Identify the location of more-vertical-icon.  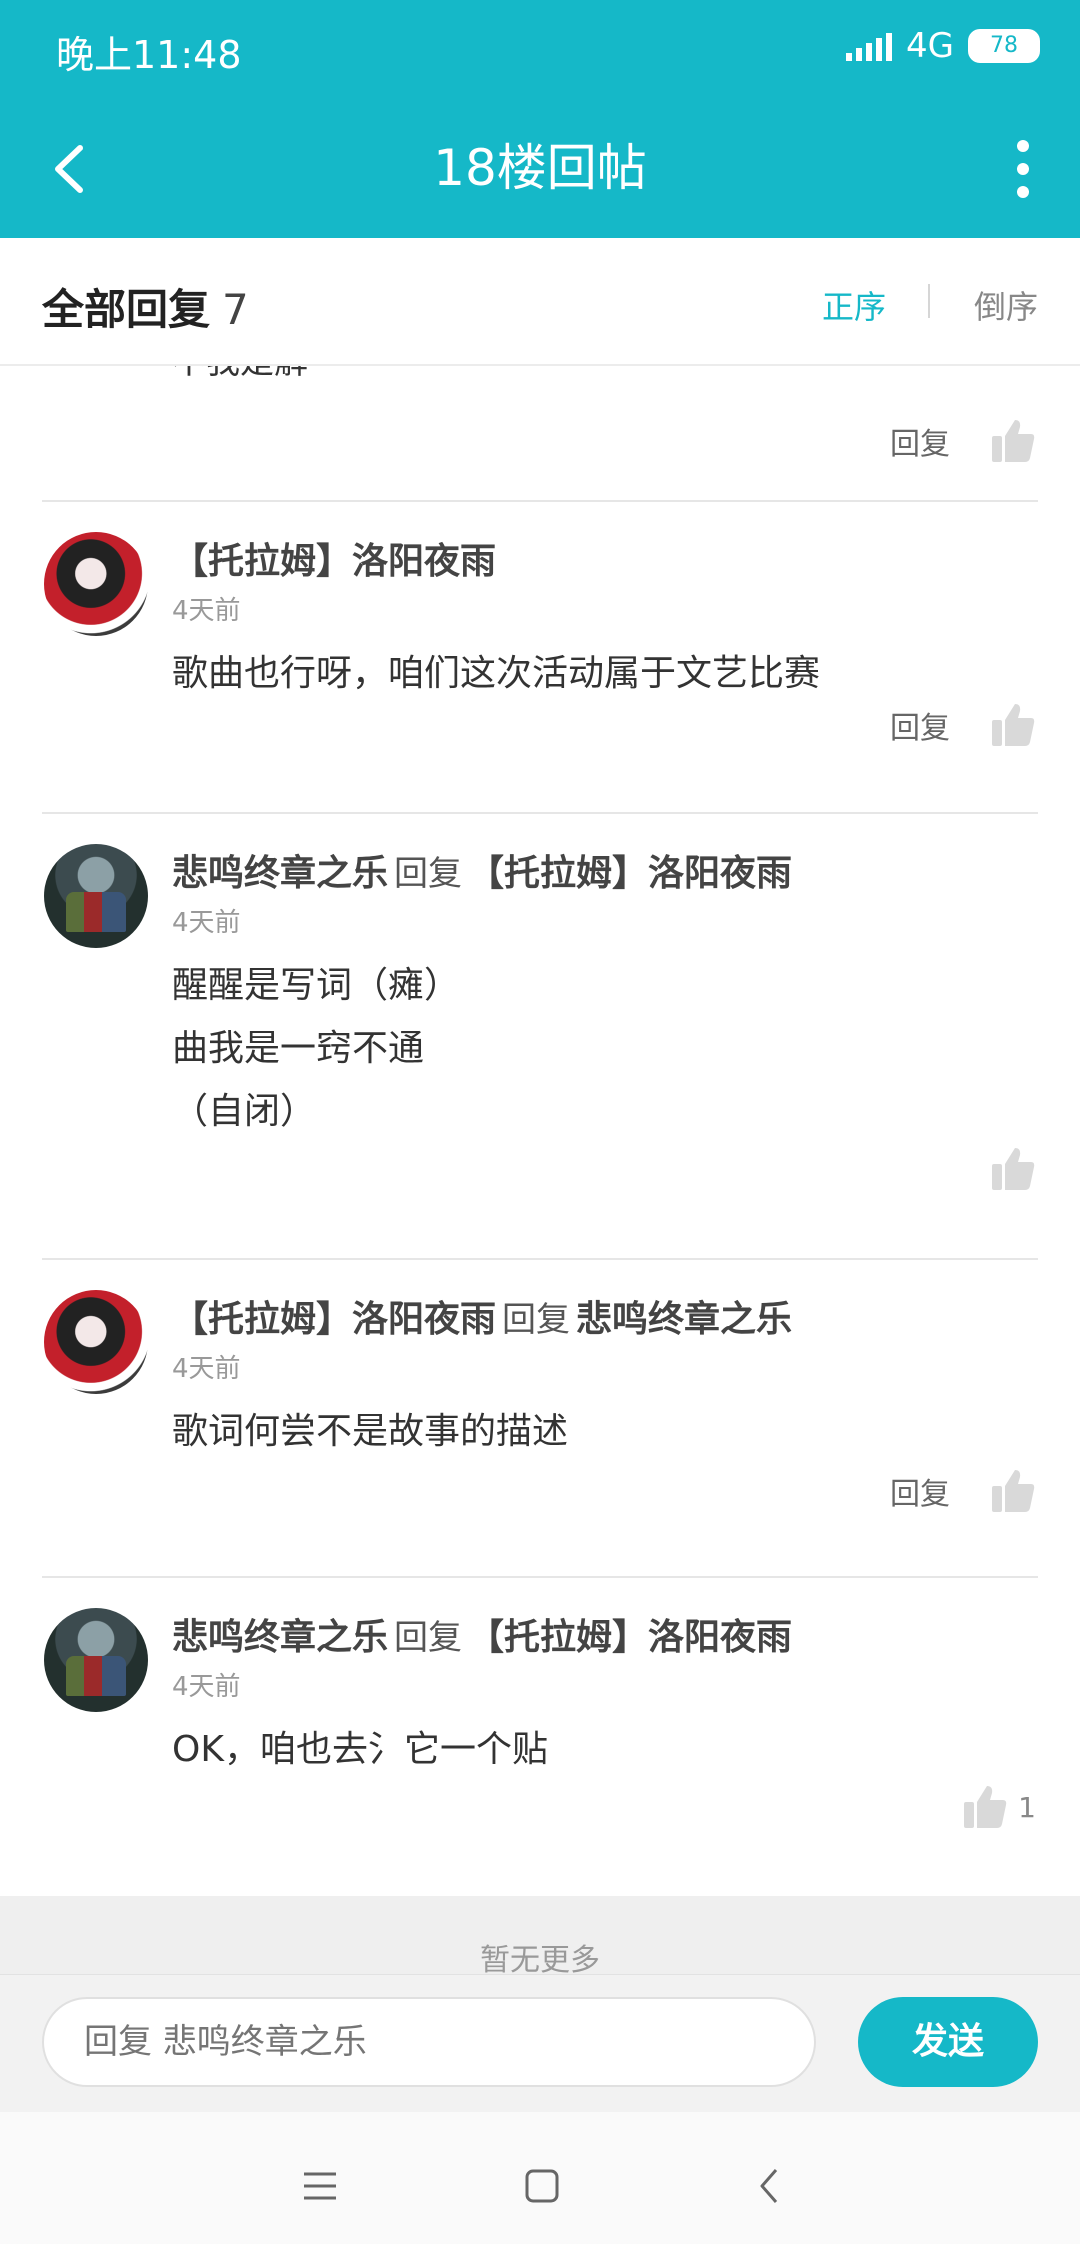
(1023, 146).